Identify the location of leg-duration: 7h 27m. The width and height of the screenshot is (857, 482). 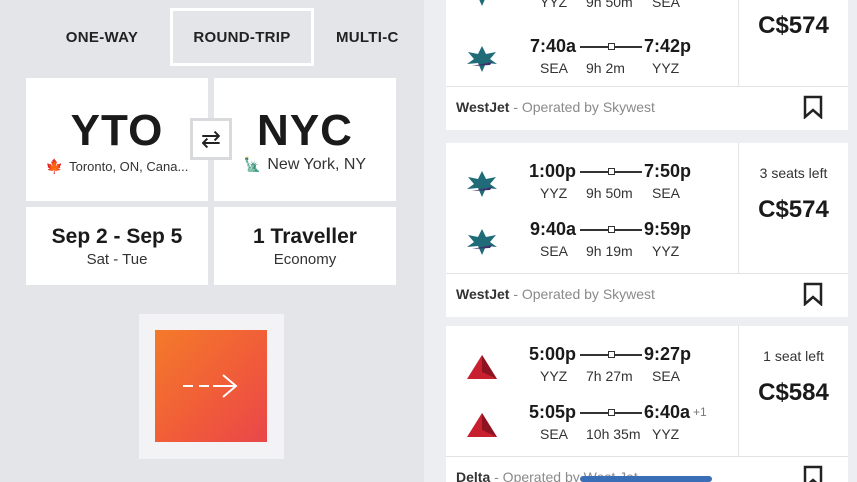
(609, 376).